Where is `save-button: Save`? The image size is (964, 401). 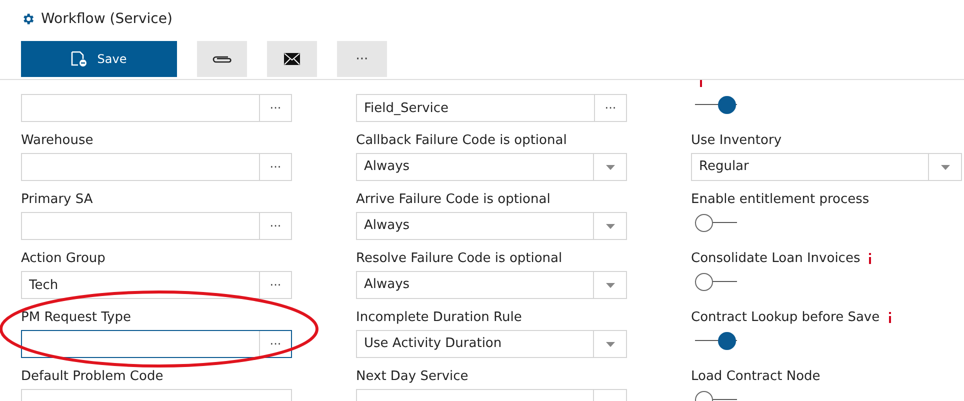 save-button: Save is located at coordinates (99, 59).